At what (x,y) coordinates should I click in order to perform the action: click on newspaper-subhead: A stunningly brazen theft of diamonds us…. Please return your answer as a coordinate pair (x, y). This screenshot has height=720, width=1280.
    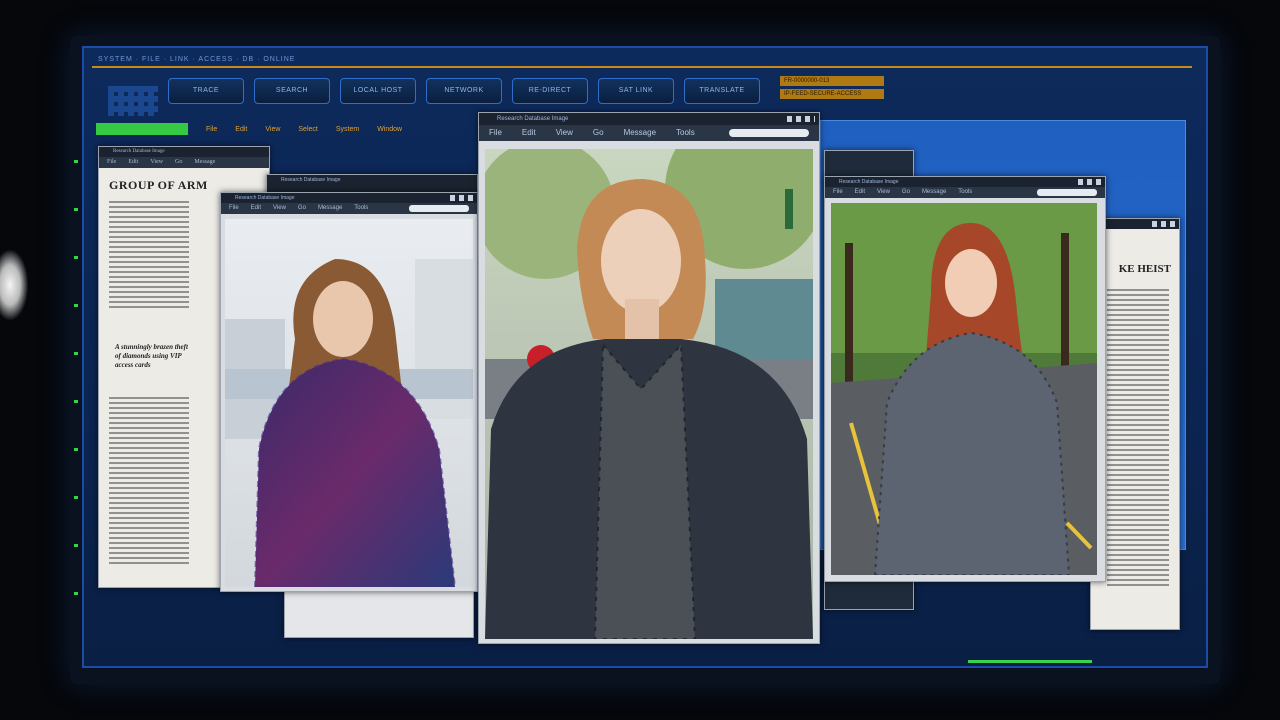
    Looking at the image, I should click on (151, 356).